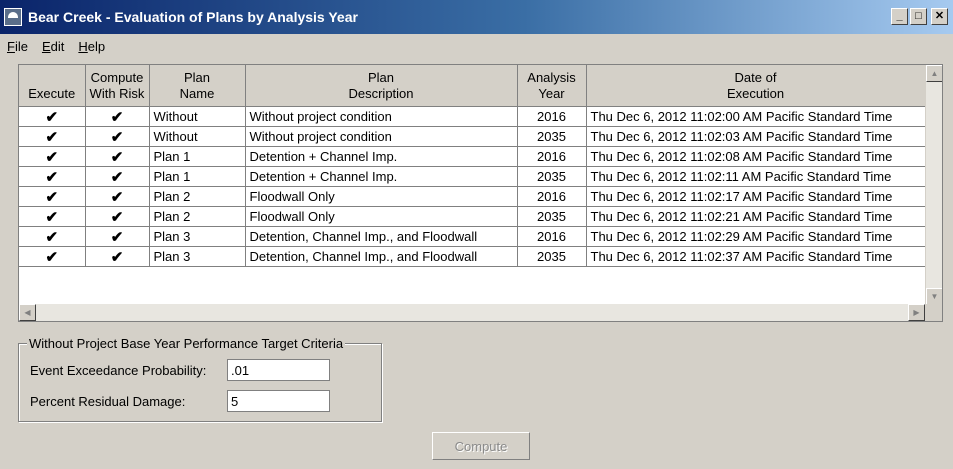 The width and height of the screenshot is (953, 469). Describe the element at coordinates (933, 185) in the screenshot. I see `vertical-scrollbar: ▲ ▼` at that location.